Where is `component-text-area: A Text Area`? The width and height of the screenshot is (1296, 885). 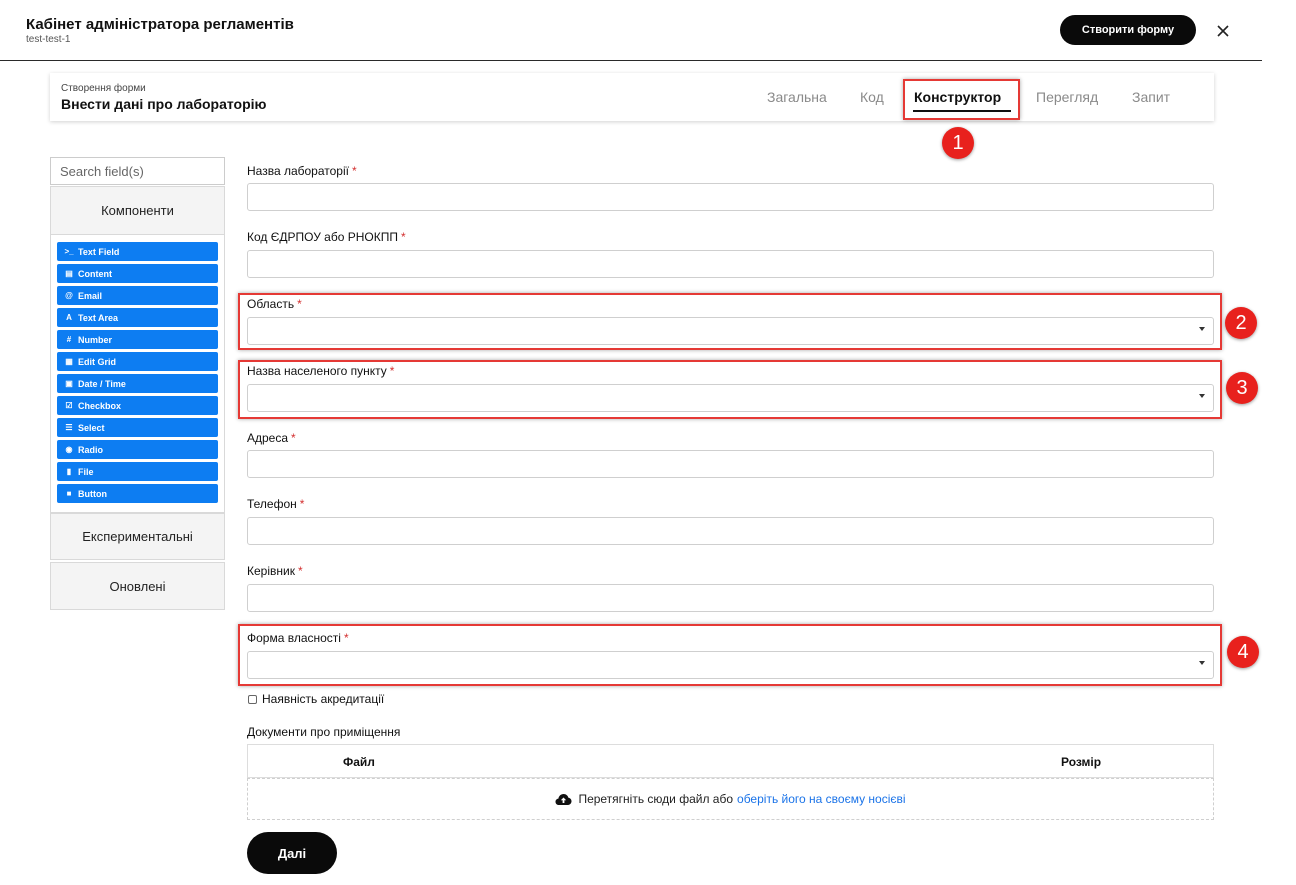 component-text-area: A Text Area is located at coordinates (137, 317).